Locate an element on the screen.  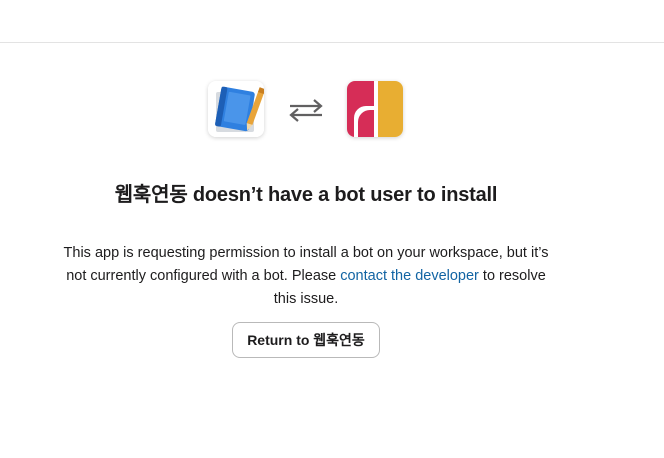
swap-arrows-icon is located at coordinates (306, 110).